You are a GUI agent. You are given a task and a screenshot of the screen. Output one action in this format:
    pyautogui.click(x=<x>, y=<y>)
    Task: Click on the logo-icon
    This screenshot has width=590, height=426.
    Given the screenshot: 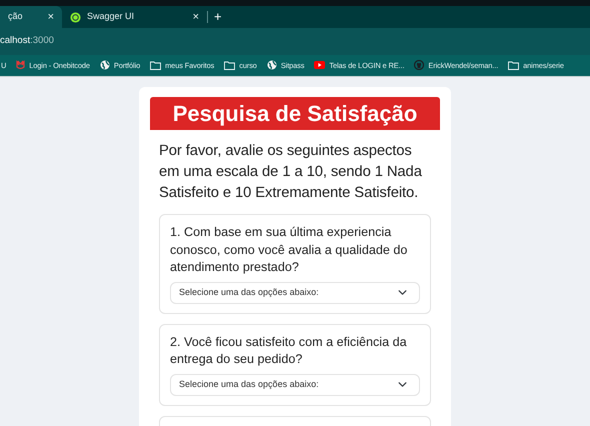 What is the action you would take?
    pyautogui.click(x=21, y=65)
    